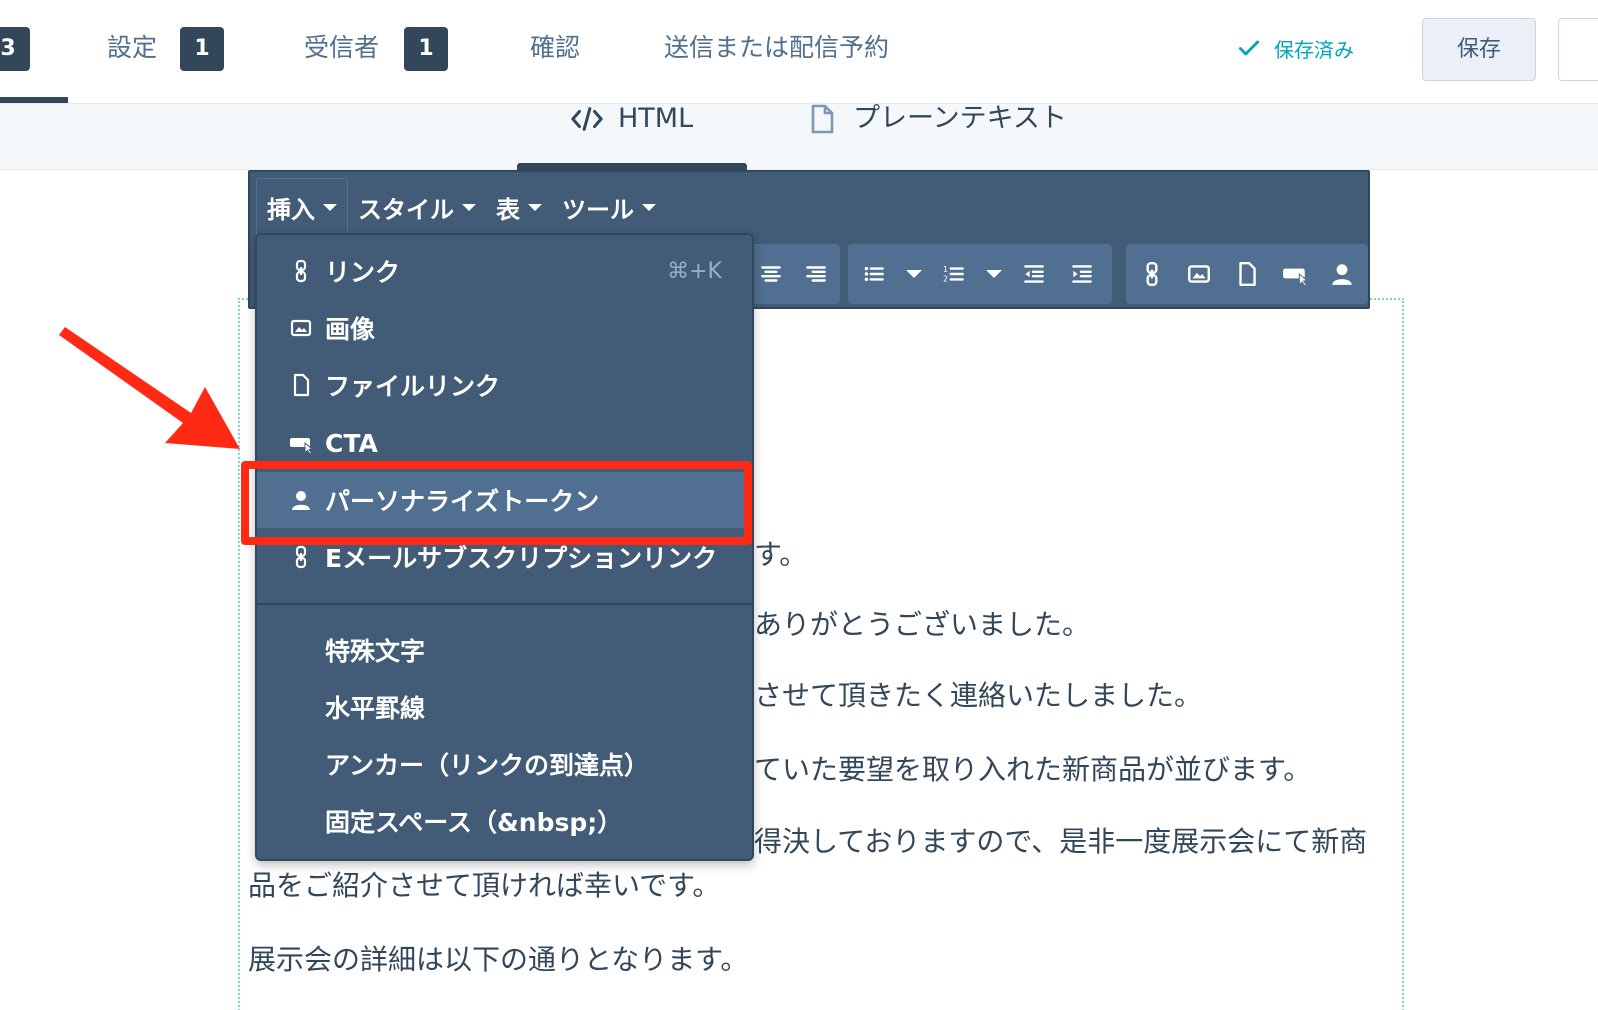 Image resolution: width=1598 pixels, height=1010 pixels. Describe the element at coordinates (822, 119) in the screenshot. I see `document-icon` at that location.